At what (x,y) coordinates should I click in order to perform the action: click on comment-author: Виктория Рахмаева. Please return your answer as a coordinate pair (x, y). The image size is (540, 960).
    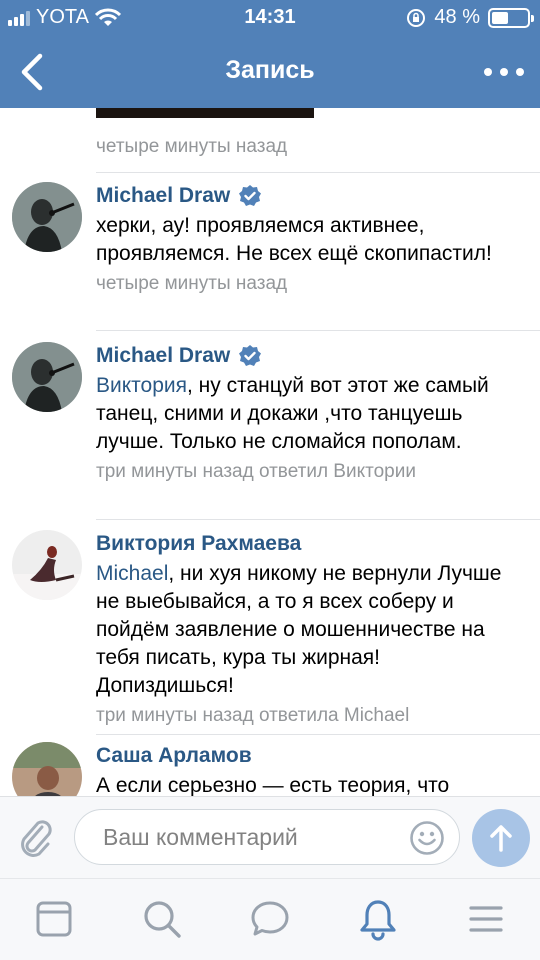
    Looking at the image, I should click on (308, 544).